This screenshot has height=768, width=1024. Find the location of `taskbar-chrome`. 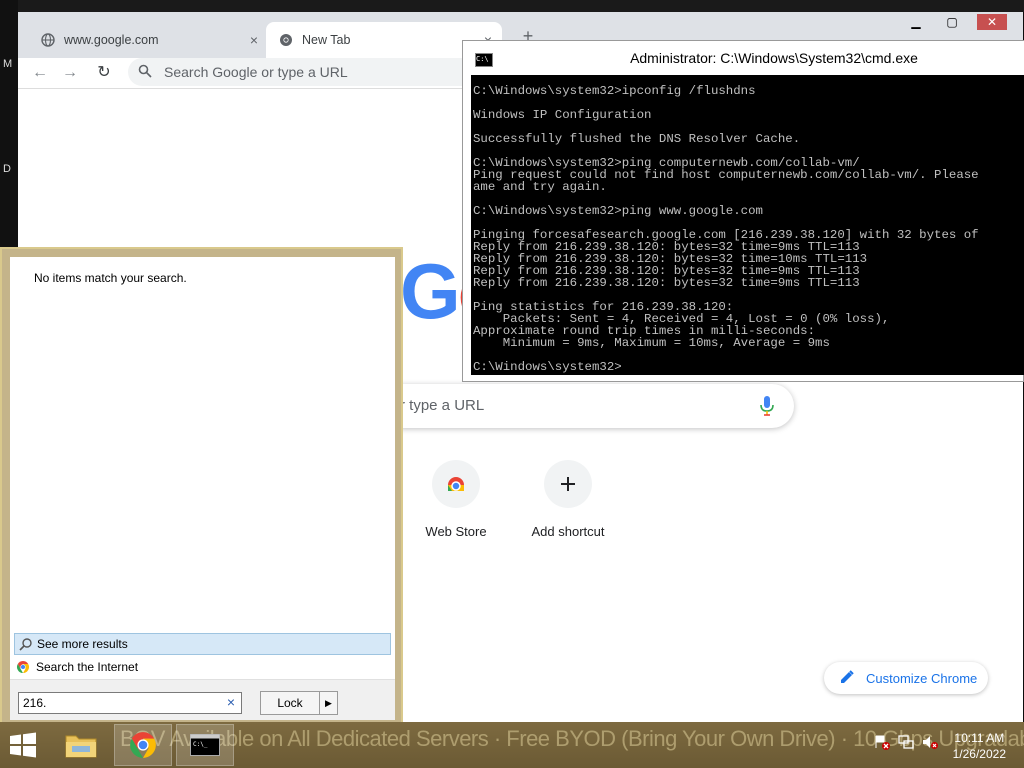

taskbar-chrome is located at coordinates (143, 745).